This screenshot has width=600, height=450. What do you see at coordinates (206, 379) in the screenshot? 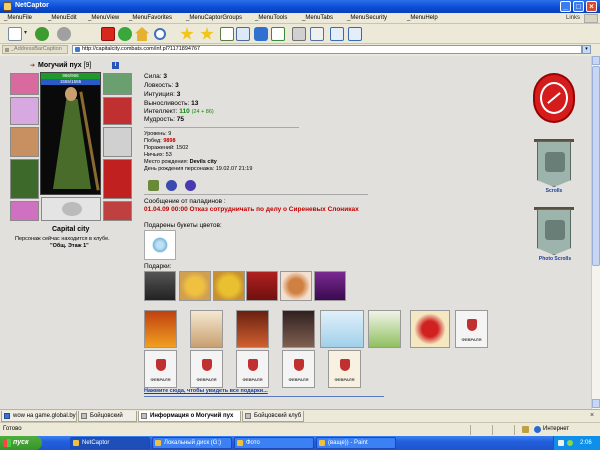
I see `card-label: ФЕВРАЛЯ` at bounding box center [206, 379].